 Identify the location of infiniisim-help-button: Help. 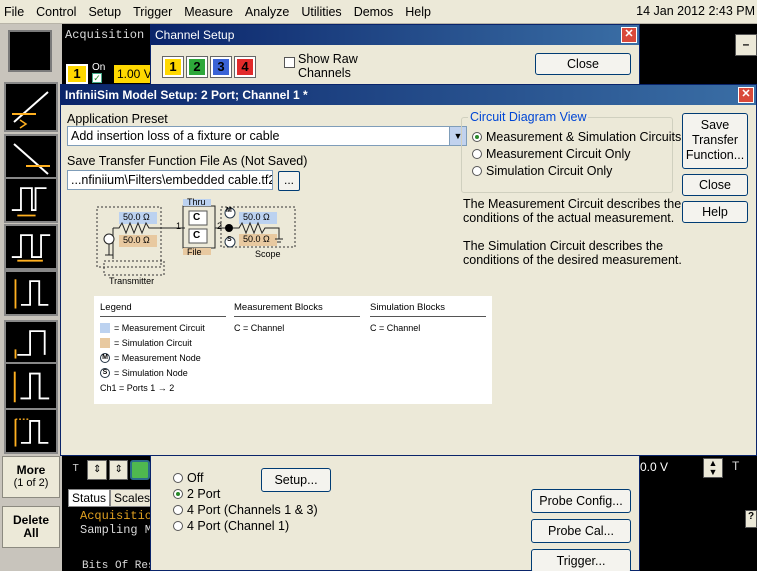
(715, 212).